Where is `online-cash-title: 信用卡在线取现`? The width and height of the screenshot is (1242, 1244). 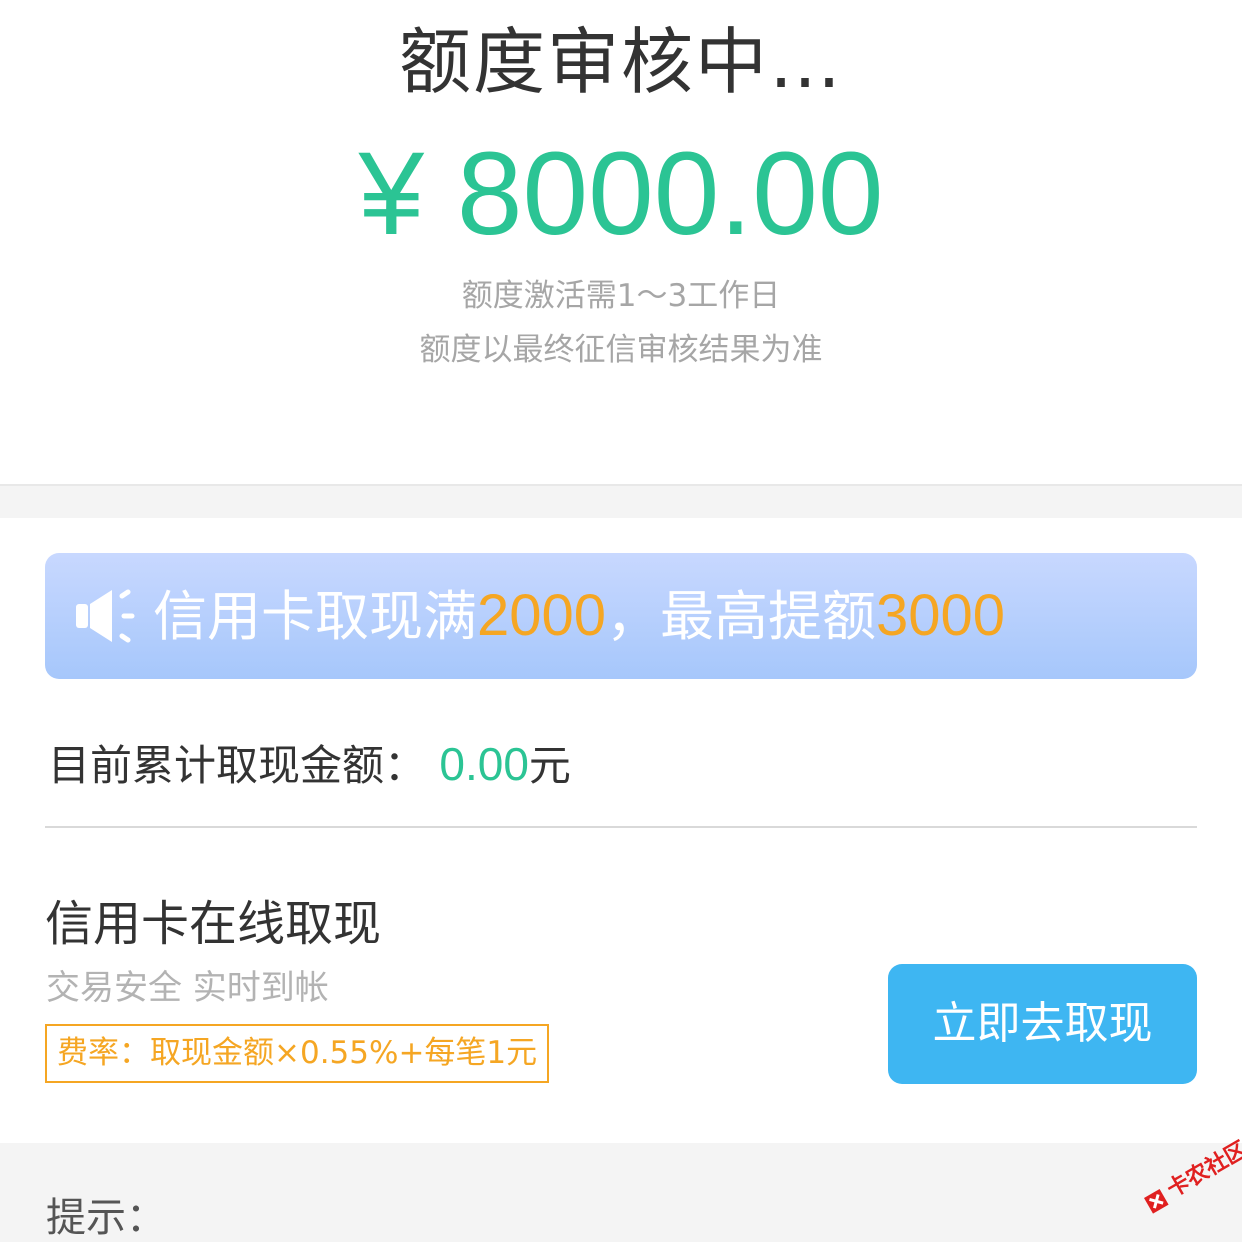
online-cash-title: 信用卡在线取现 is located at coordinates (213, 924).